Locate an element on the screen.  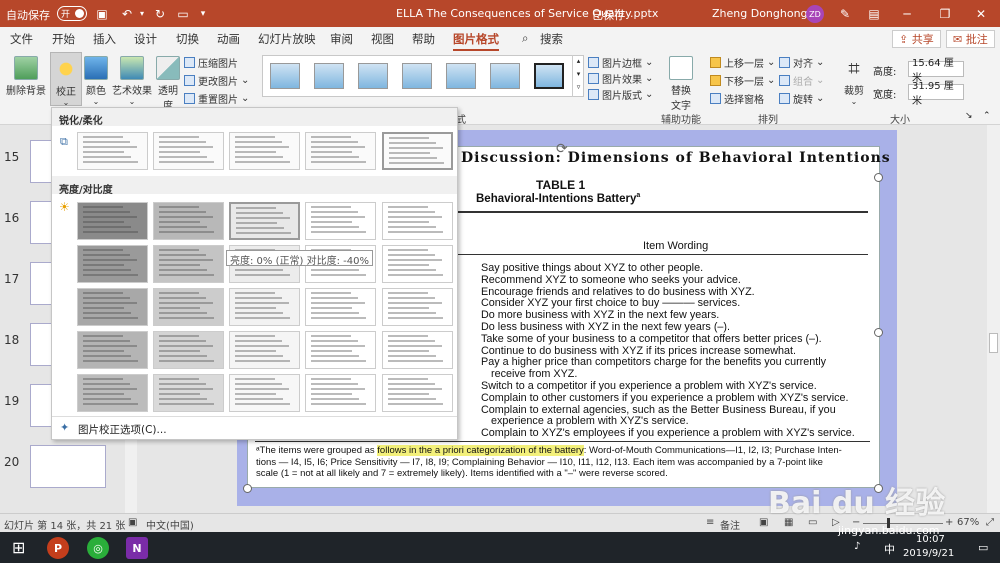
bring-forward-button: 上移一层 ⌄ is located at coordinates (742, 62).